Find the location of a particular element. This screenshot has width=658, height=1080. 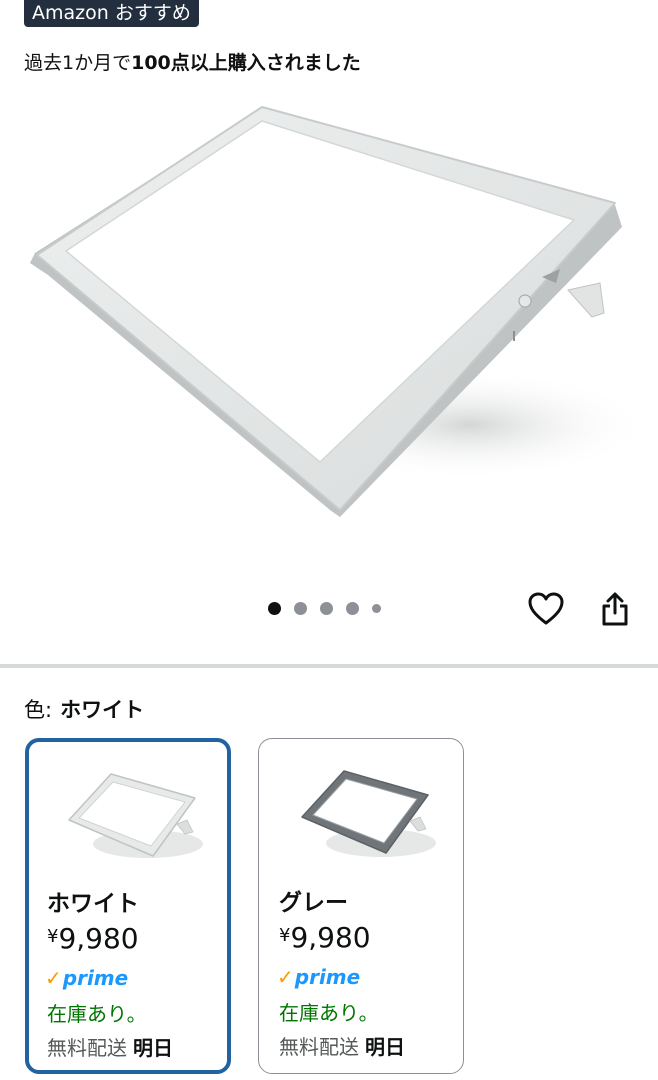

purchase-count-prefix: 過去1か月で is located at coordinates (78, 63).